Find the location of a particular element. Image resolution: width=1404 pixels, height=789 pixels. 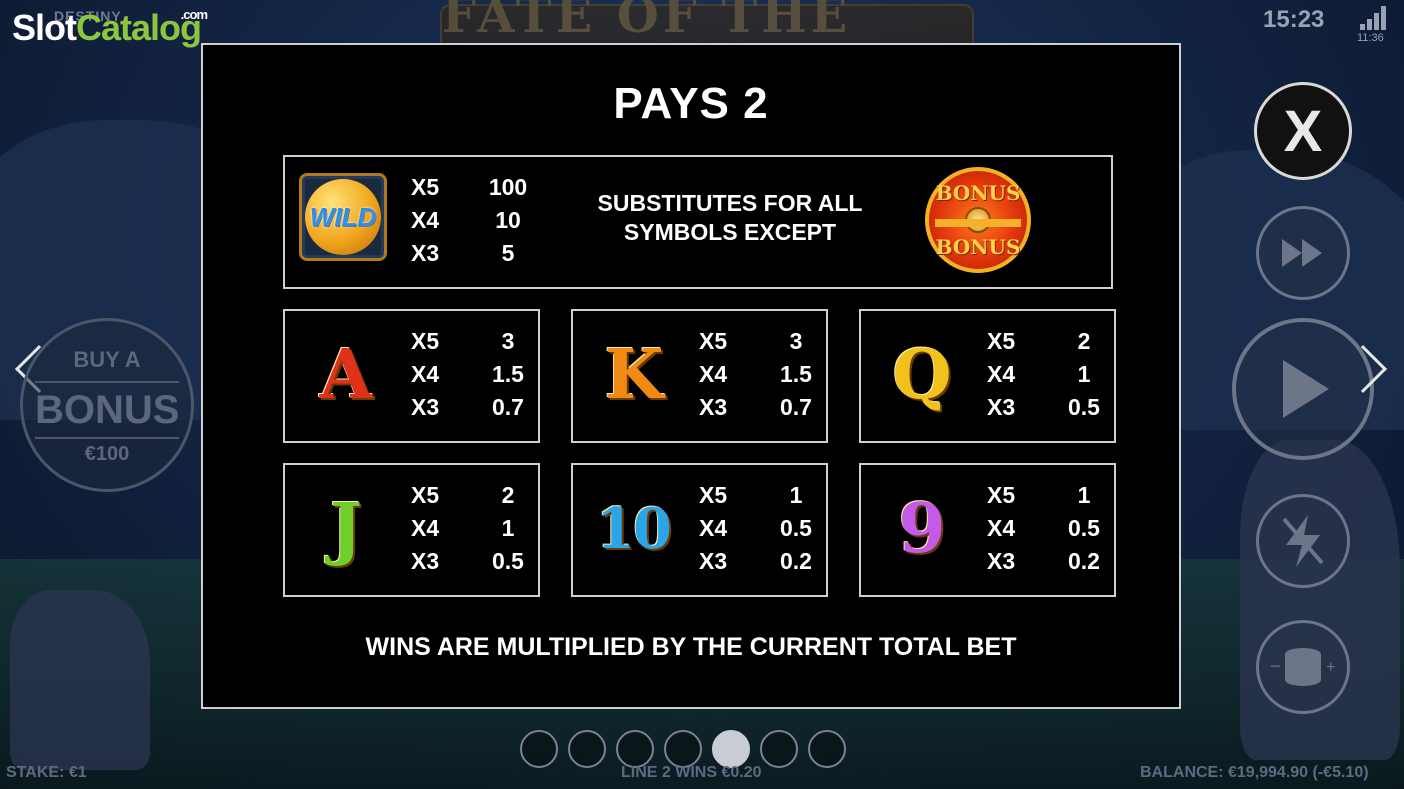

pay-row: X5 1 is located at coordinates (1053, 495).